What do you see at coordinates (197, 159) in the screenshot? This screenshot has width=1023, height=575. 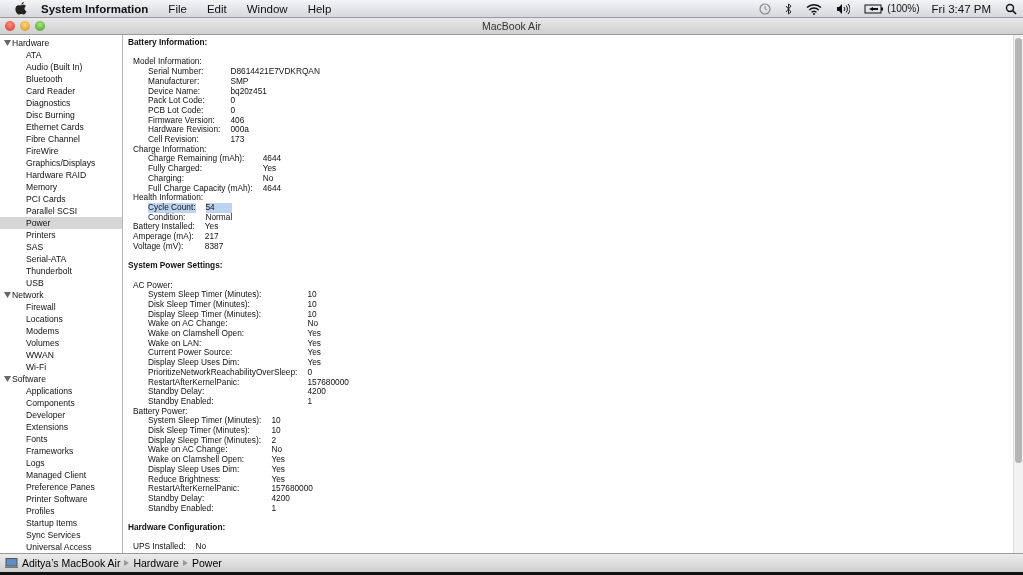 I see `field-label: Charge Remaining (mAh):` at bounding box center [197, 159].